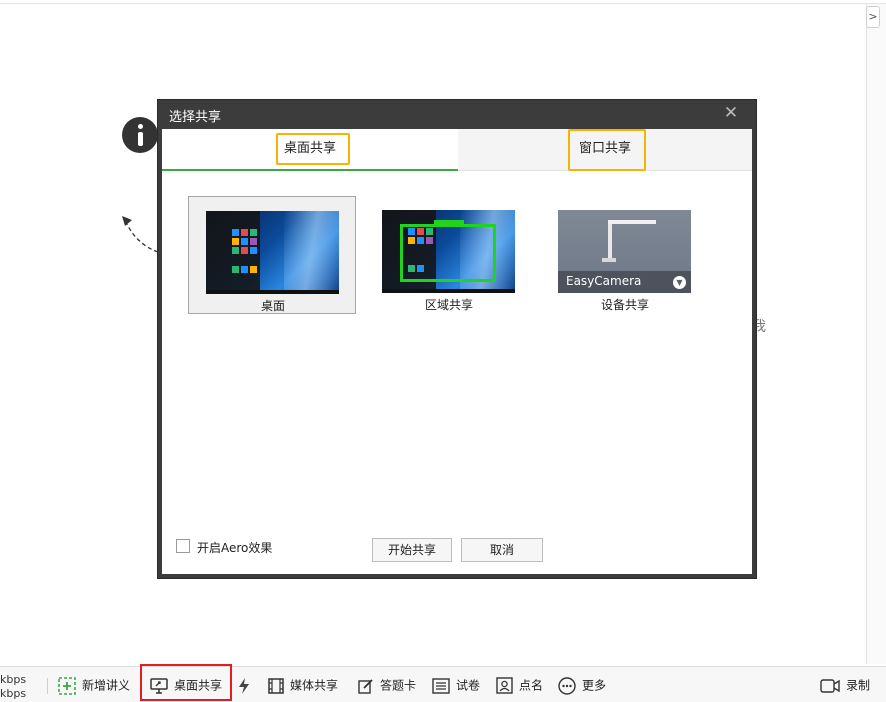  What do you see at coordinates (830, 685) in the screenshot?
I see `video-camera-icon` at bounding box center [830, 685].